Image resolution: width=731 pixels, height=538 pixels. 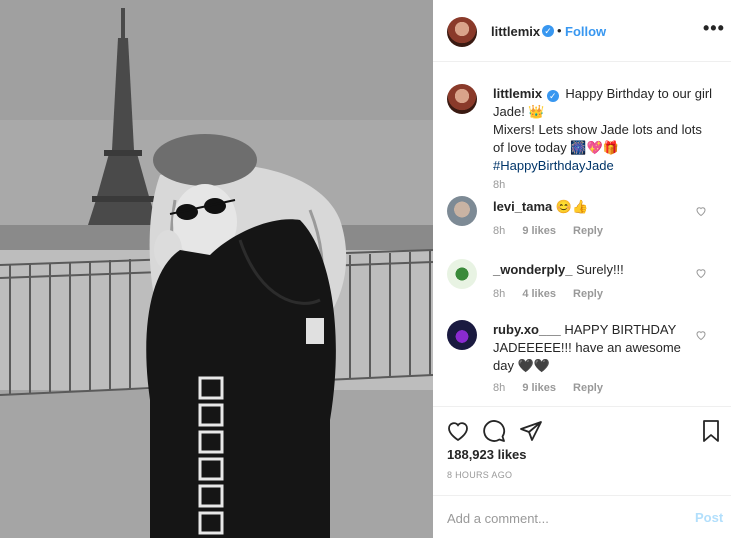 I want to click on comment-bubble-icon, so click(x=494, y=431).